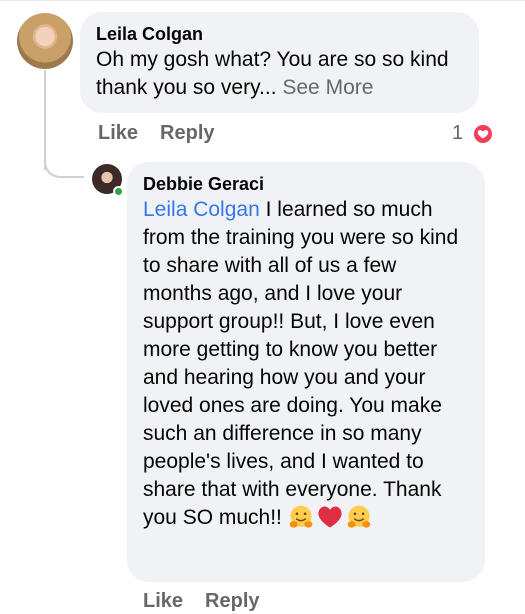  Describe the element at coordinates (306, 184) in the screenshot. I see `comment-author: Debbie Geraci` at that location.